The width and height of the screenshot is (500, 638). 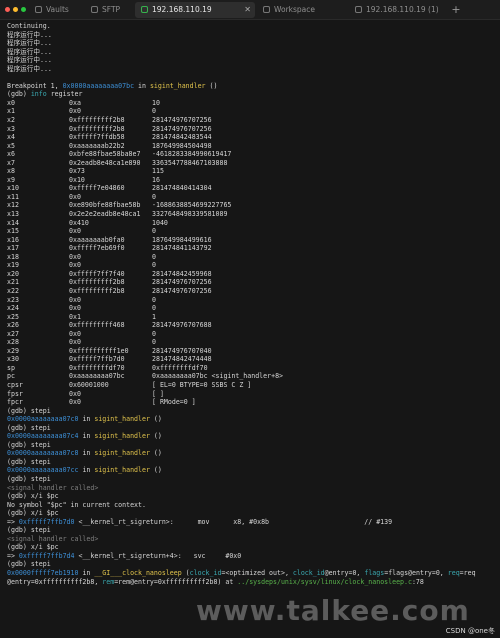 What do you see at coordinates (13, 342) in the screenshot?
I see `terminal-text: x28` at bounding box center [13, 342].